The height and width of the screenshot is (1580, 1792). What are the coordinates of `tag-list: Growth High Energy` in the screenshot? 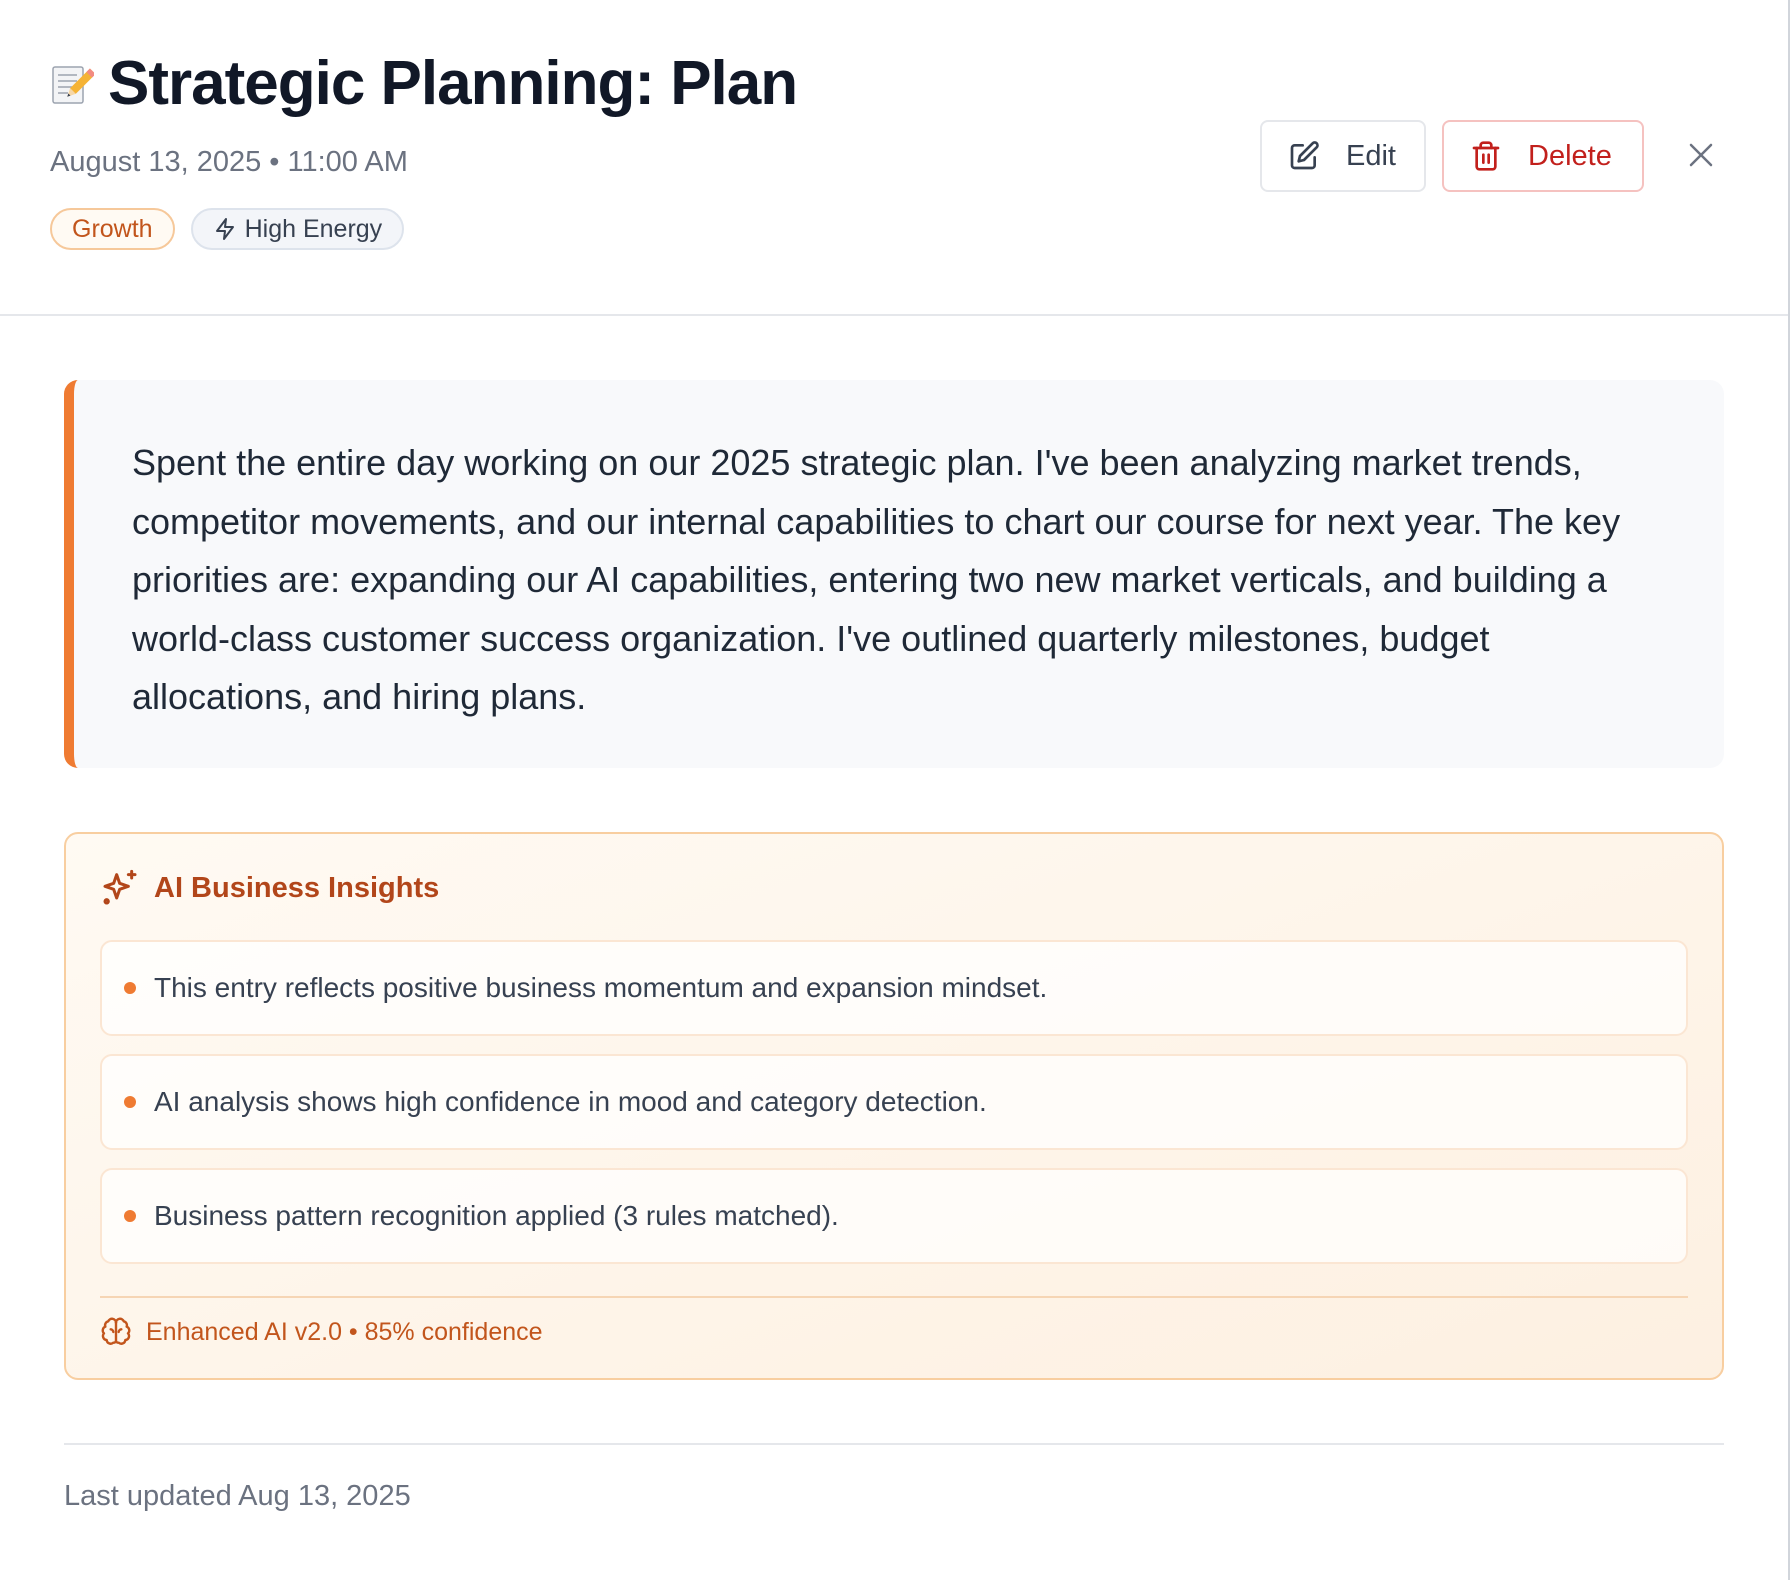 It's located at (227, 229).